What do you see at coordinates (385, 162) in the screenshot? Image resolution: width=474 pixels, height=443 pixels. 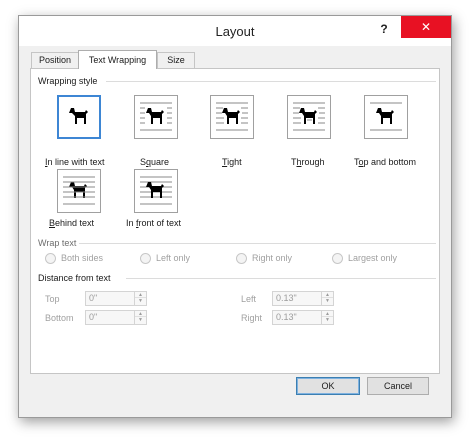 I see `wrap-label-top-and-bottom: Top and bottom` at bounding box center [385, 162].